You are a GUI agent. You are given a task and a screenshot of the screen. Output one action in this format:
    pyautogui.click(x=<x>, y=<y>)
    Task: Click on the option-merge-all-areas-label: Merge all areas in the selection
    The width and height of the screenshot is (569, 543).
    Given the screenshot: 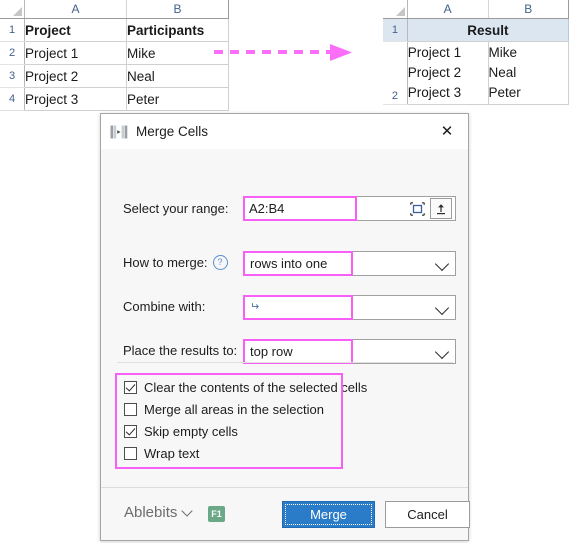 What is the action you would take?
    pyautogui.click(x=234, y=409)
    